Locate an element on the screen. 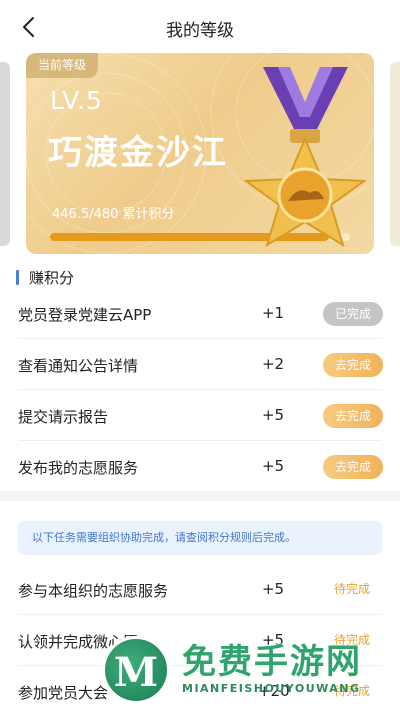 The width and height of the screenshot is (400, 717). watermark-title: 免费手游网 is located at coordinates (272, 662).